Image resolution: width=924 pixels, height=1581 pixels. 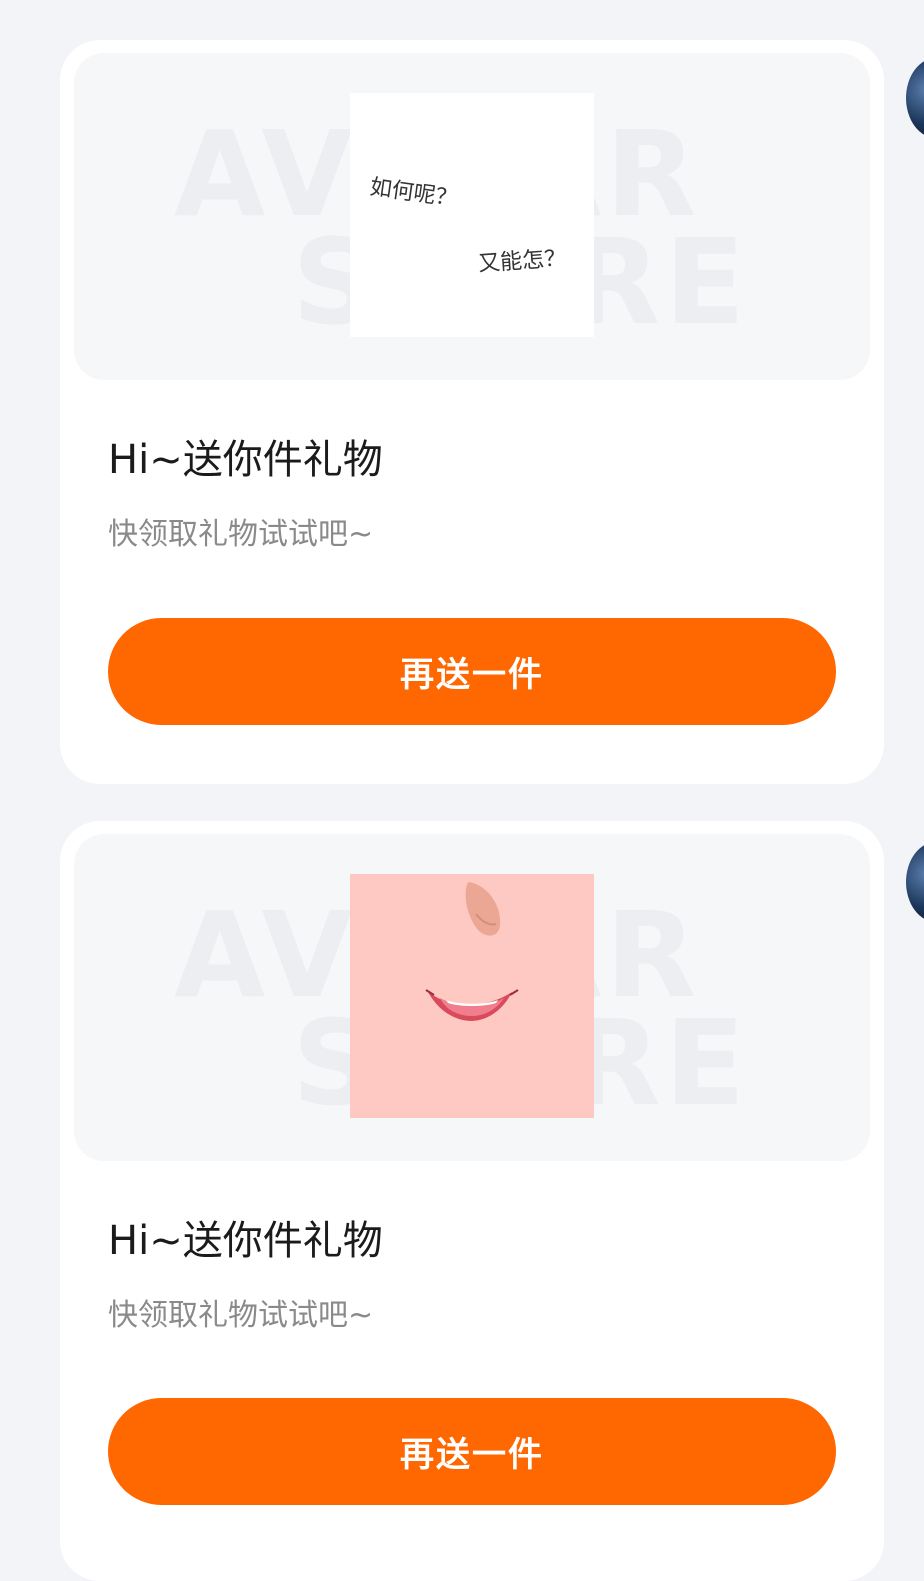 I want to click on face-closeup-icon, so click(x=472, y=996).